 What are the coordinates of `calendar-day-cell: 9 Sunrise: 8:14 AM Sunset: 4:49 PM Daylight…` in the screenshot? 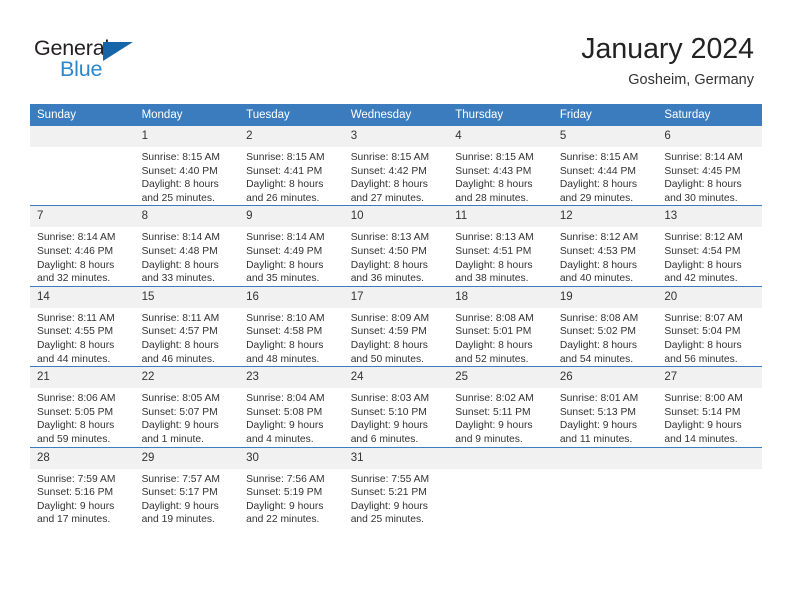 It's located at (291, 246).